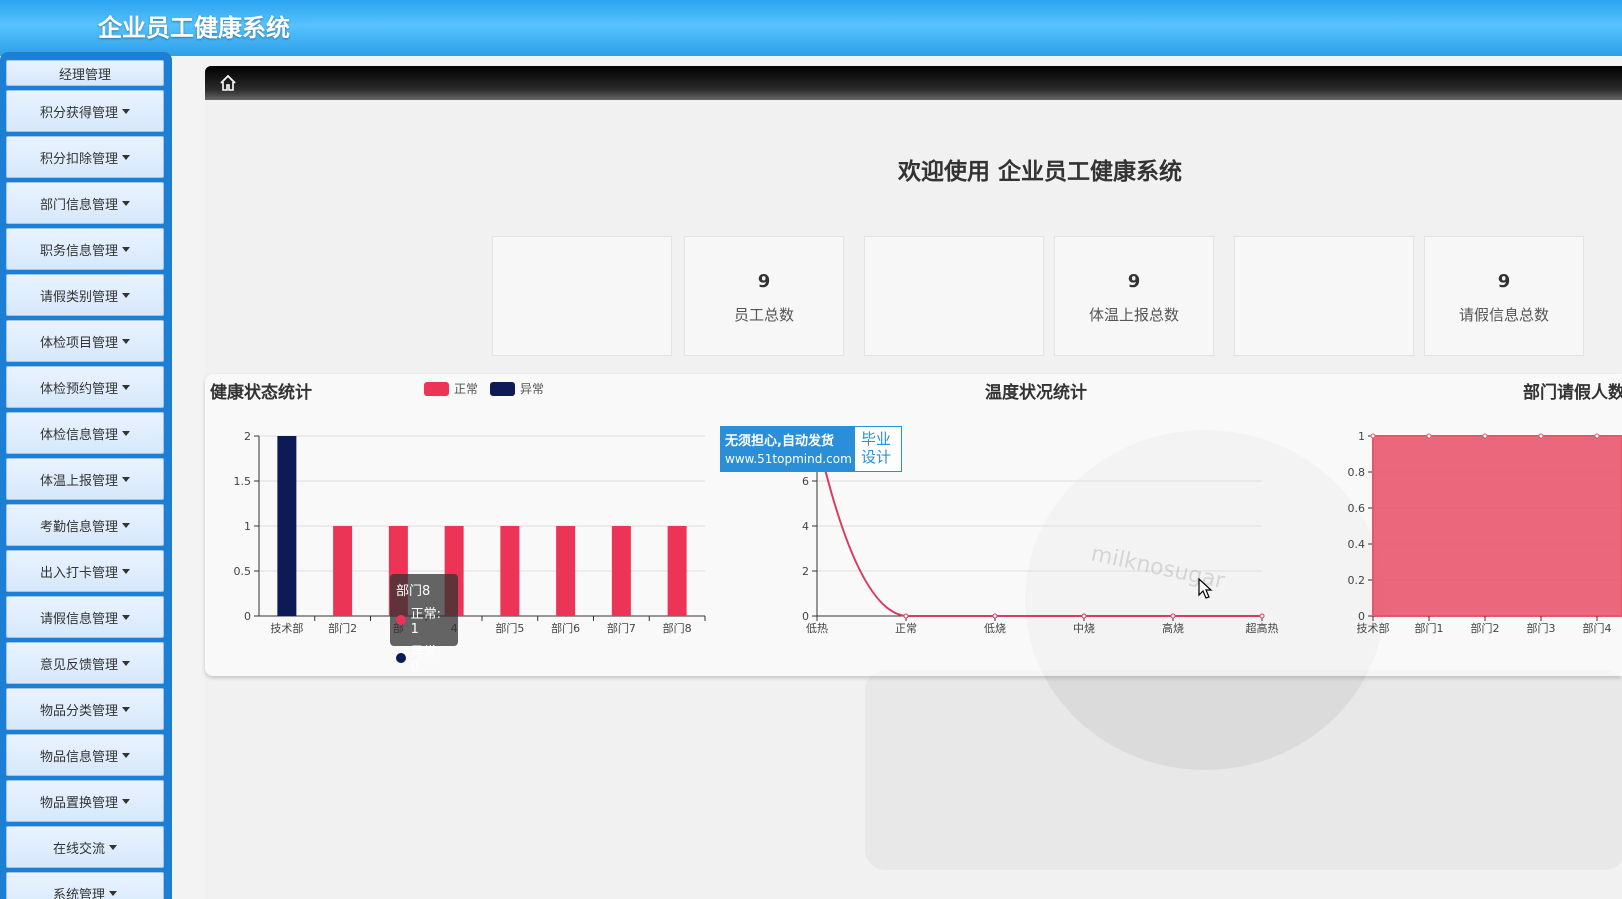  I want to click on y-tick-label: 0.4, so click(1357, 544).